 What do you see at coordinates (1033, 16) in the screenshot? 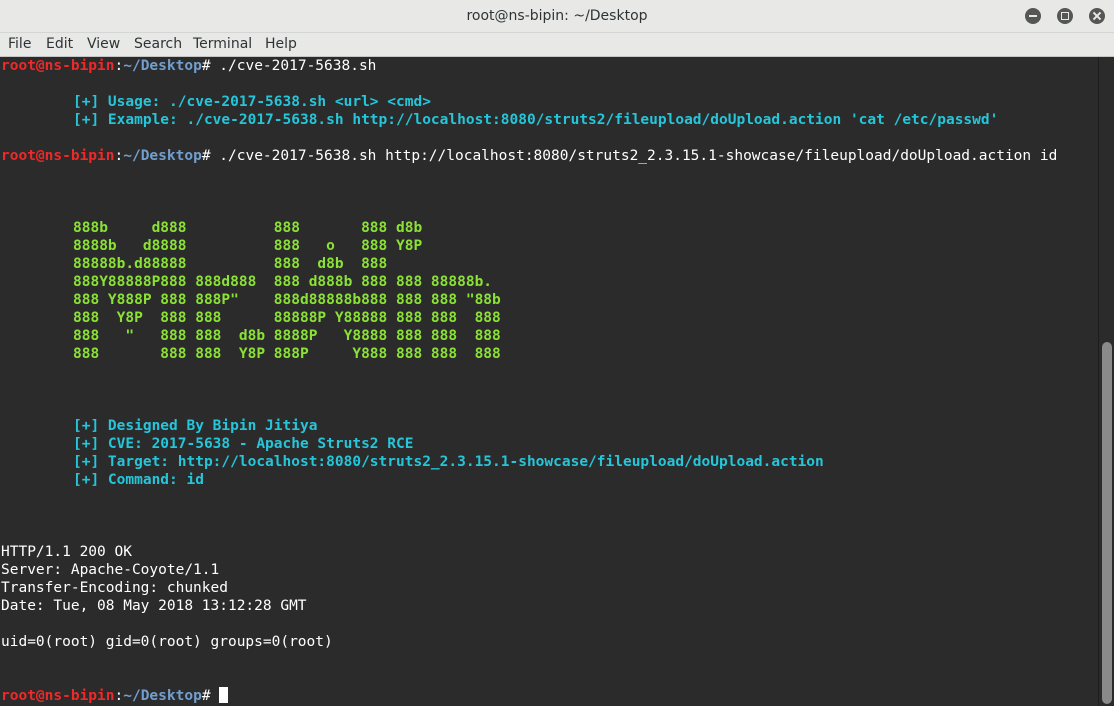
I see `minimize-icon` at bounding box center [1033, 16].